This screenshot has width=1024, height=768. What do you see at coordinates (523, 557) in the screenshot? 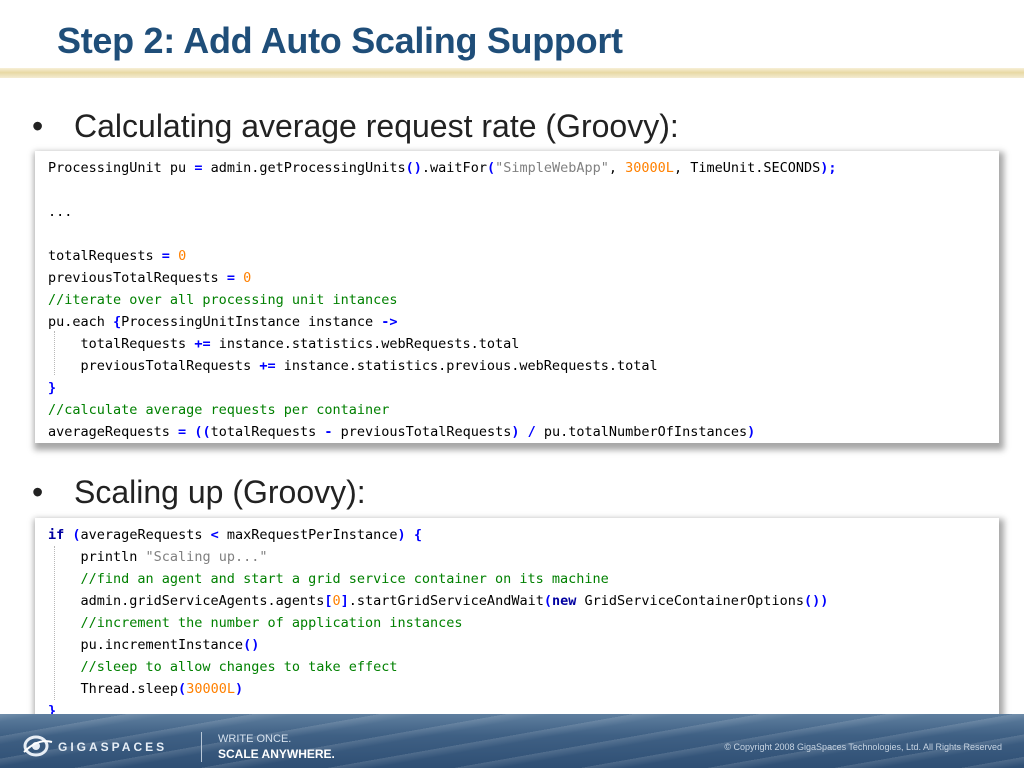
I see `code-line: println "Scaling up..."` at bounding box center [523, 557].